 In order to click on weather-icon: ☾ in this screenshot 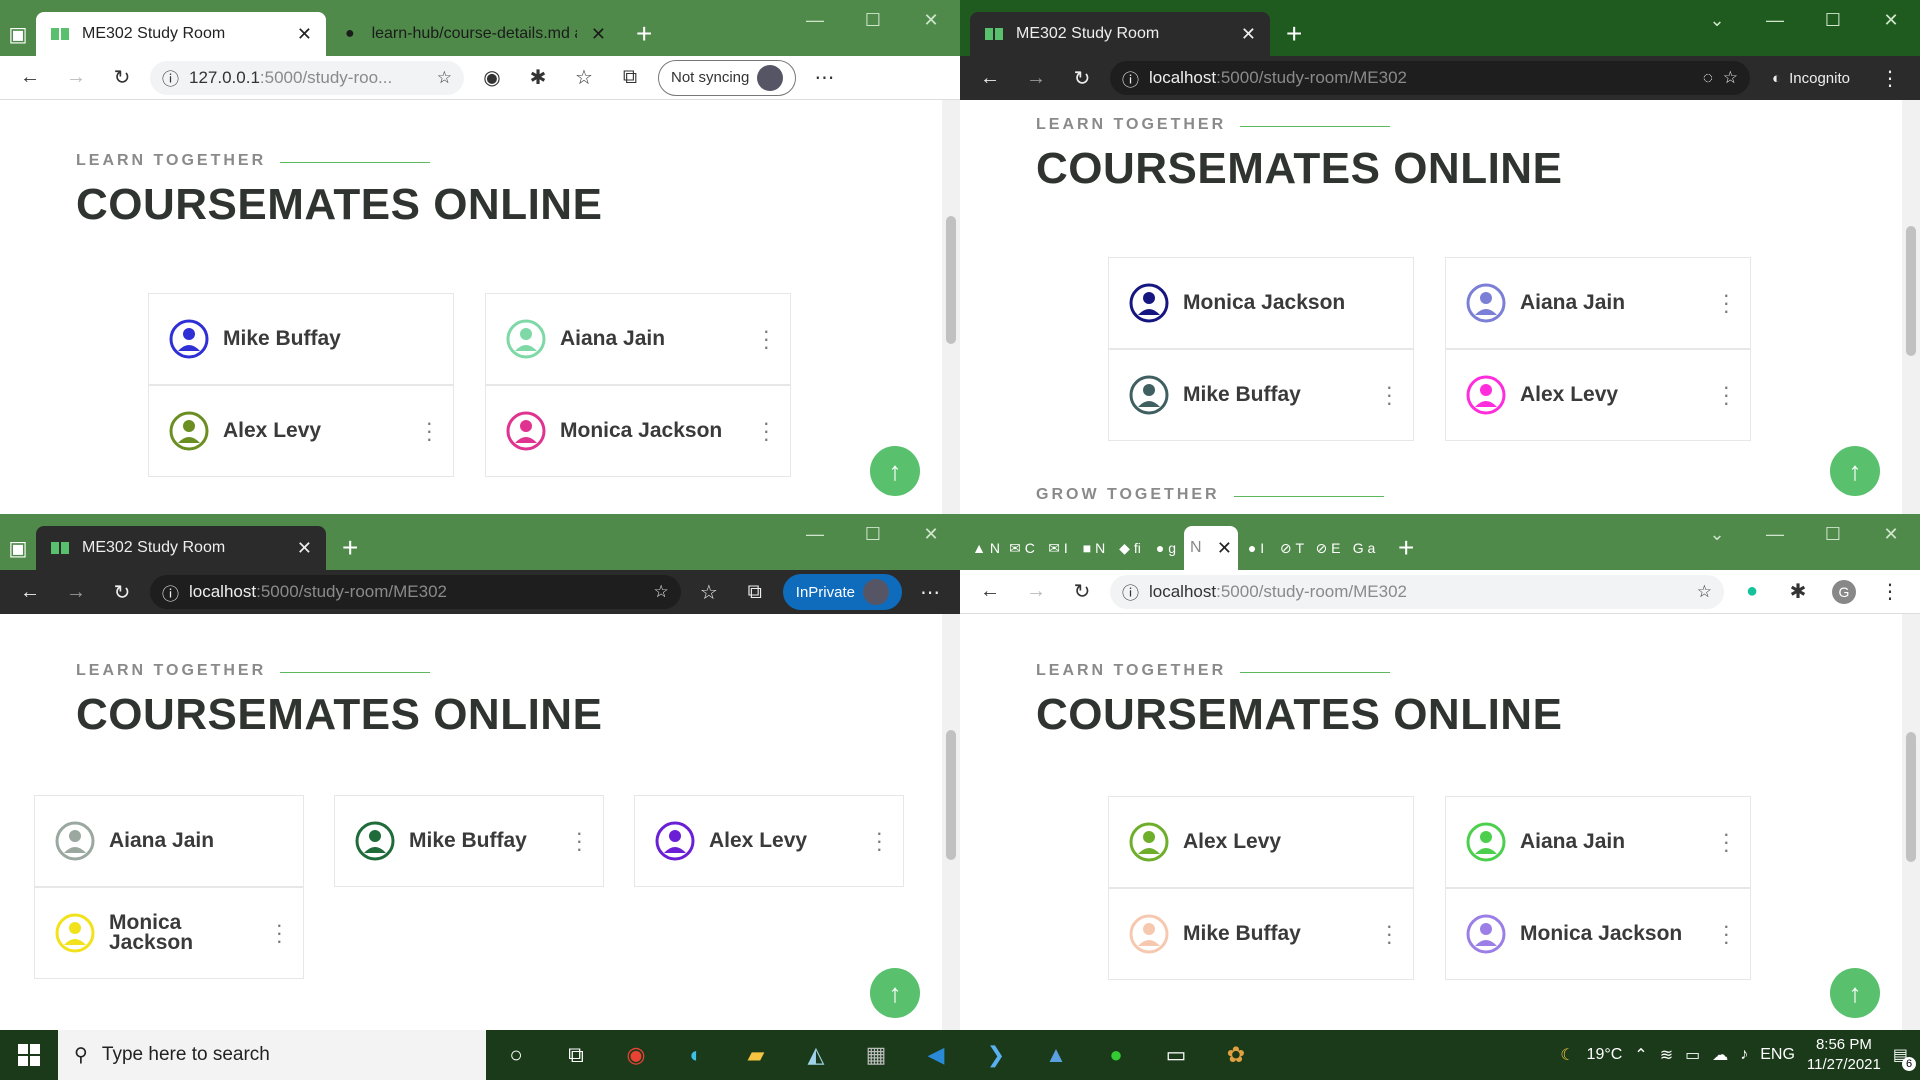, I will do `click(1567, 1055)`.